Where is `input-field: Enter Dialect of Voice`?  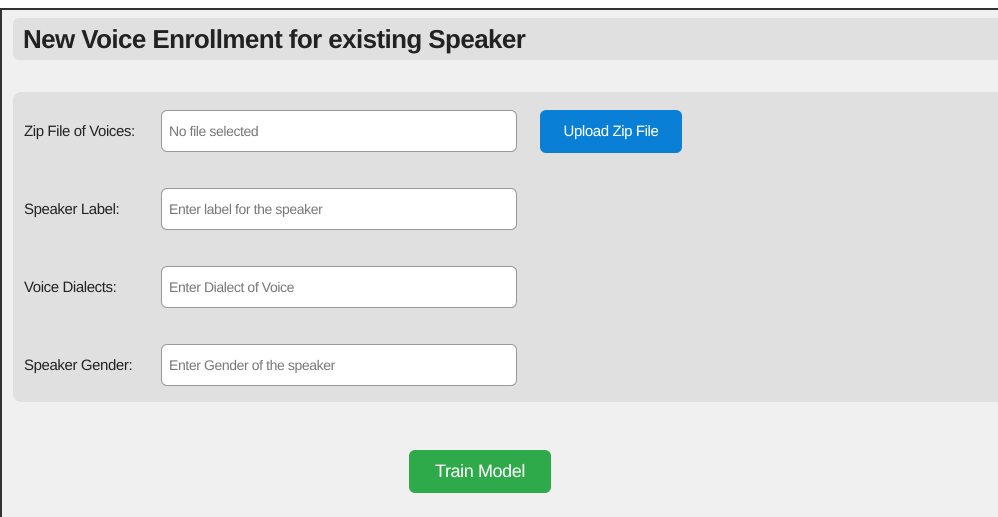
input-field: Enter Dialect of Voice is located at coordinates (339, 287).